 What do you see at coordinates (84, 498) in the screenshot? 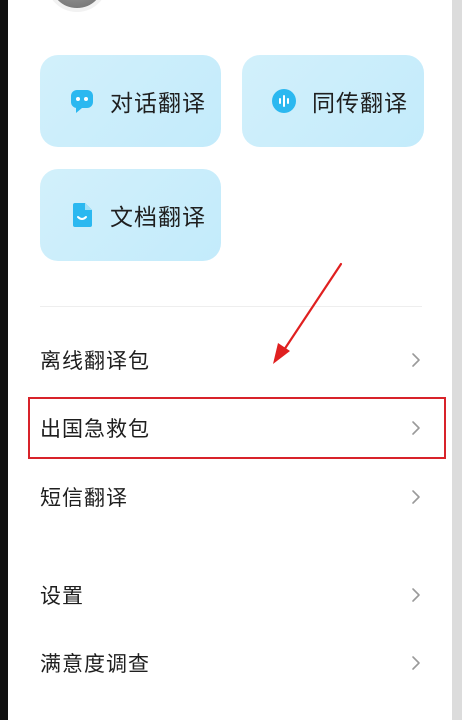
I see `menu-item-label: 短信翻译` at bounding box center [84, 498].